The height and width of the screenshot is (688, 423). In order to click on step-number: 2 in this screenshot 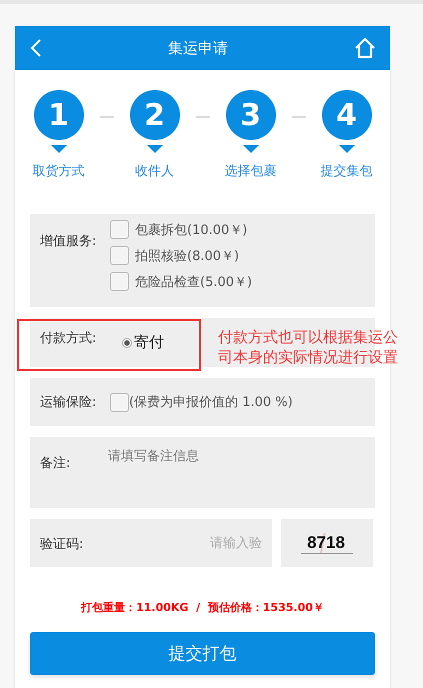, I will do `click(155, 115)`.